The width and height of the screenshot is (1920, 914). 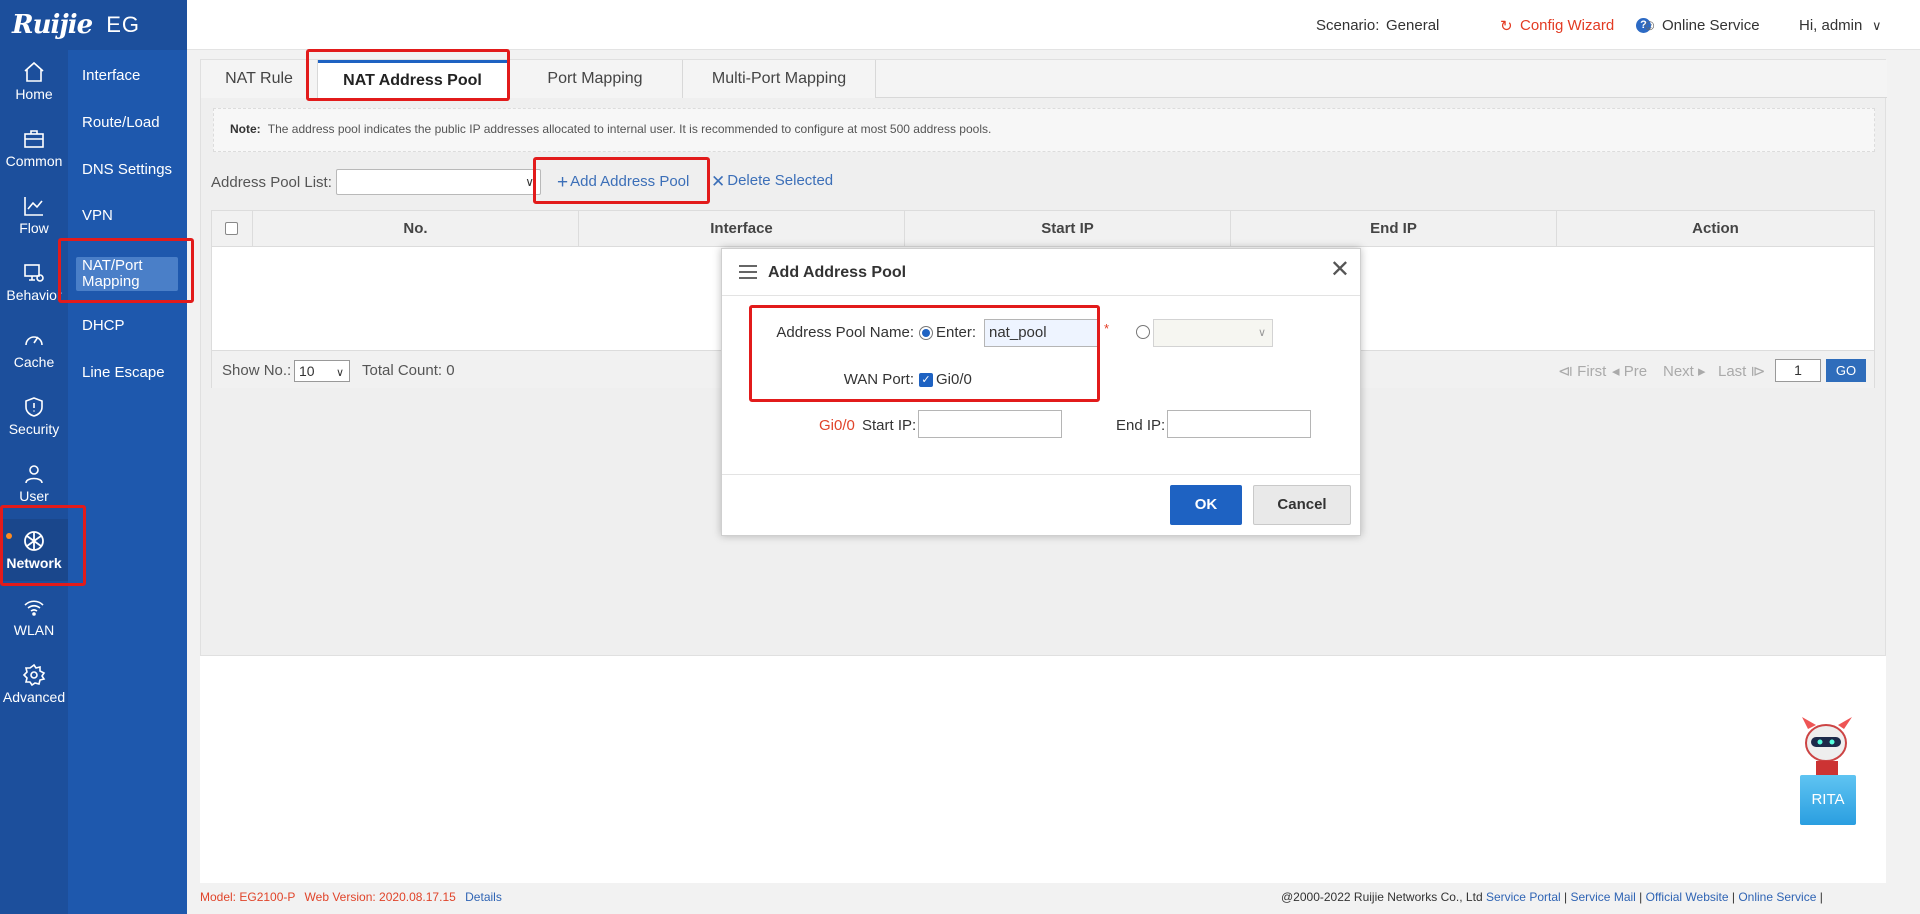 I want to click on chevron-down-icon: ∨, so click(x=1877, y=26).